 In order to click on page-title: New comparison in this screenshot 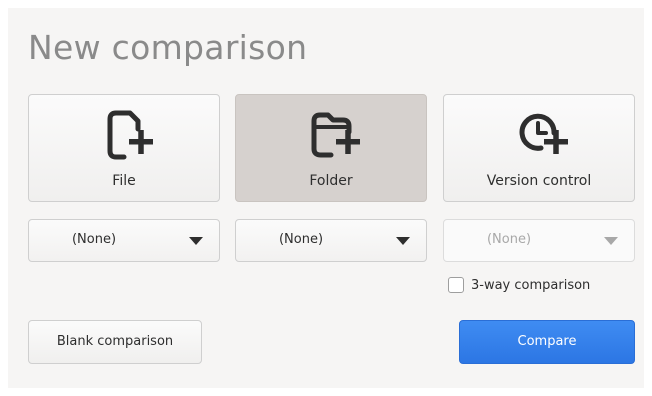, I will do `click(168, 47)`.